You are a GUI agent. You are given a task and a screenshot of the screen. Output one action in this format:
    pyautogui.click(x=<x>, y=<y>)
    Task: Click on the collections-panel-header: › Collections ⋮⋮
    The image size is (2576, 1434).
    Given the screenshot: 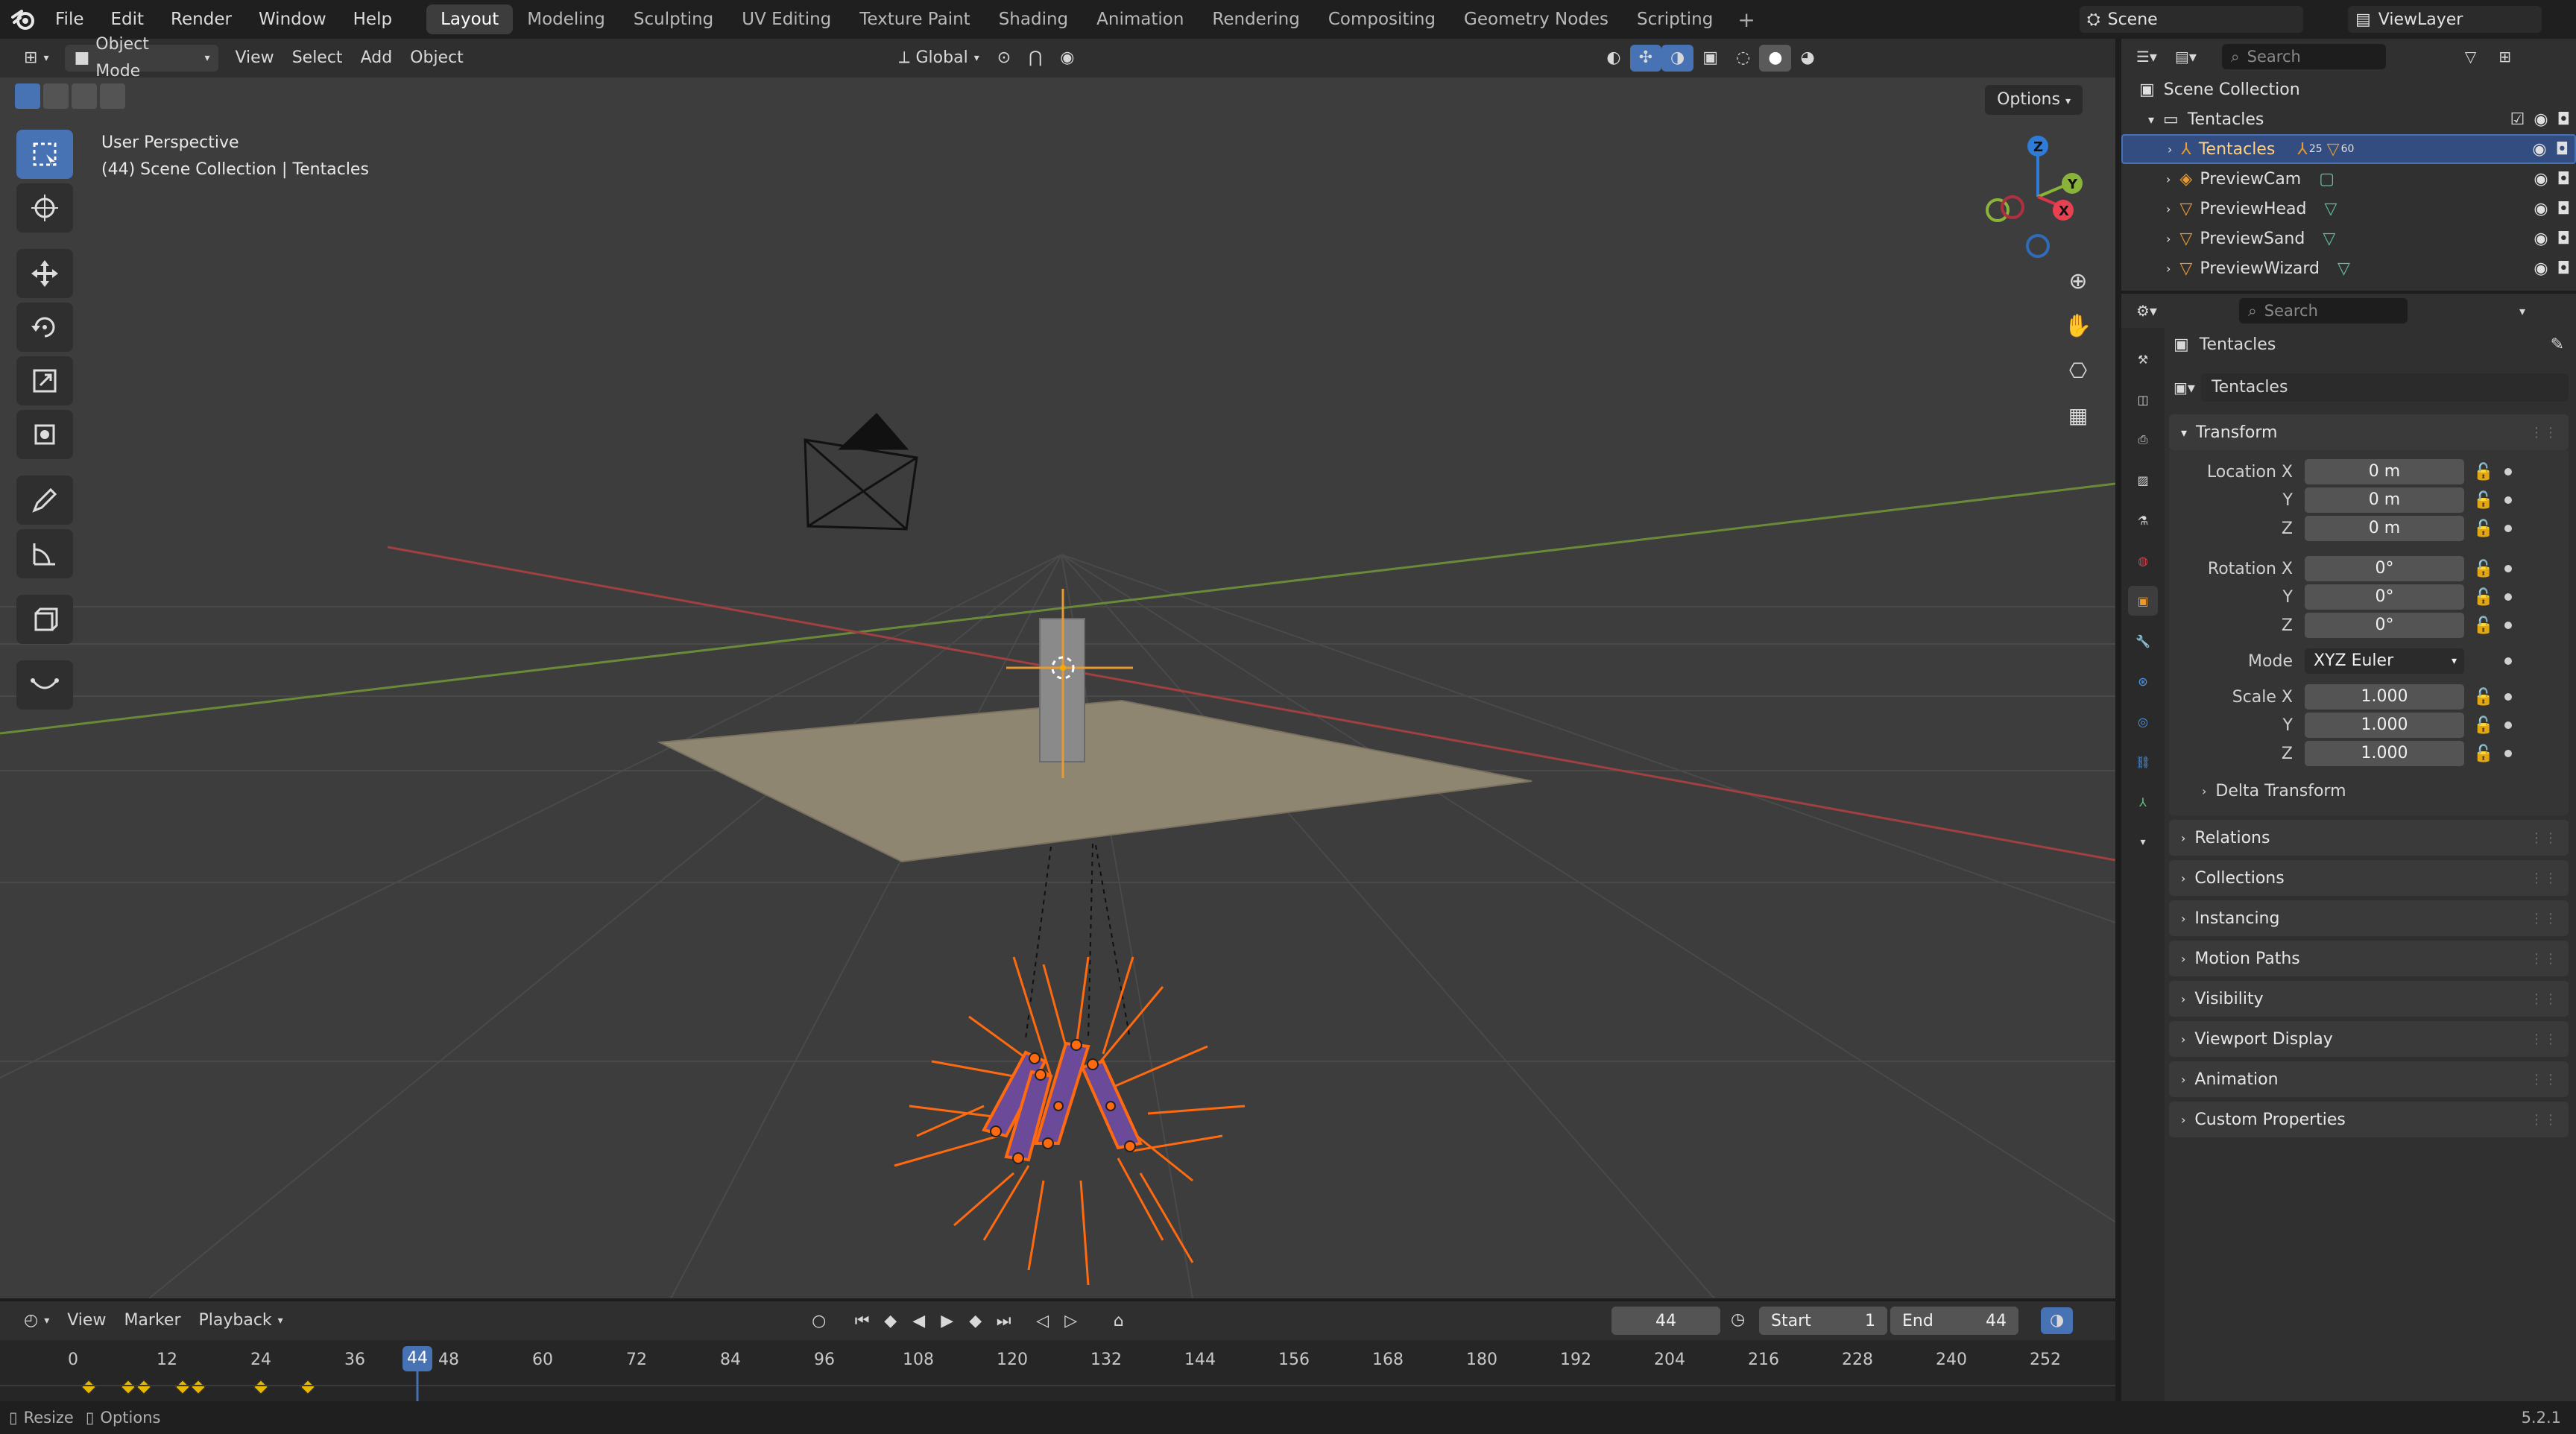 What is the action you would take?
    pyautogui.click(x=2369, y=878)
    